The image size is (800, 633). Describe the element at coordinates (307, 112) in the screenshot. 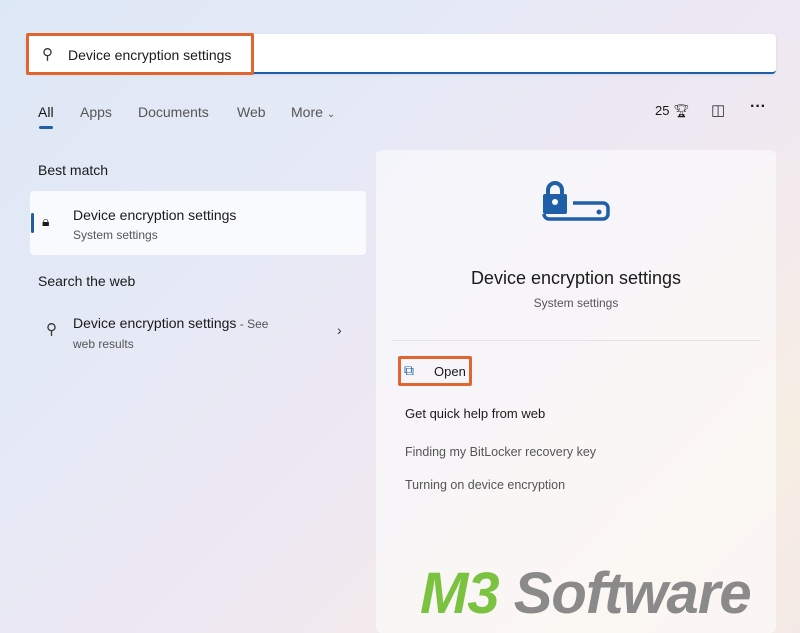

I see `tab-more-label: More` at that location.